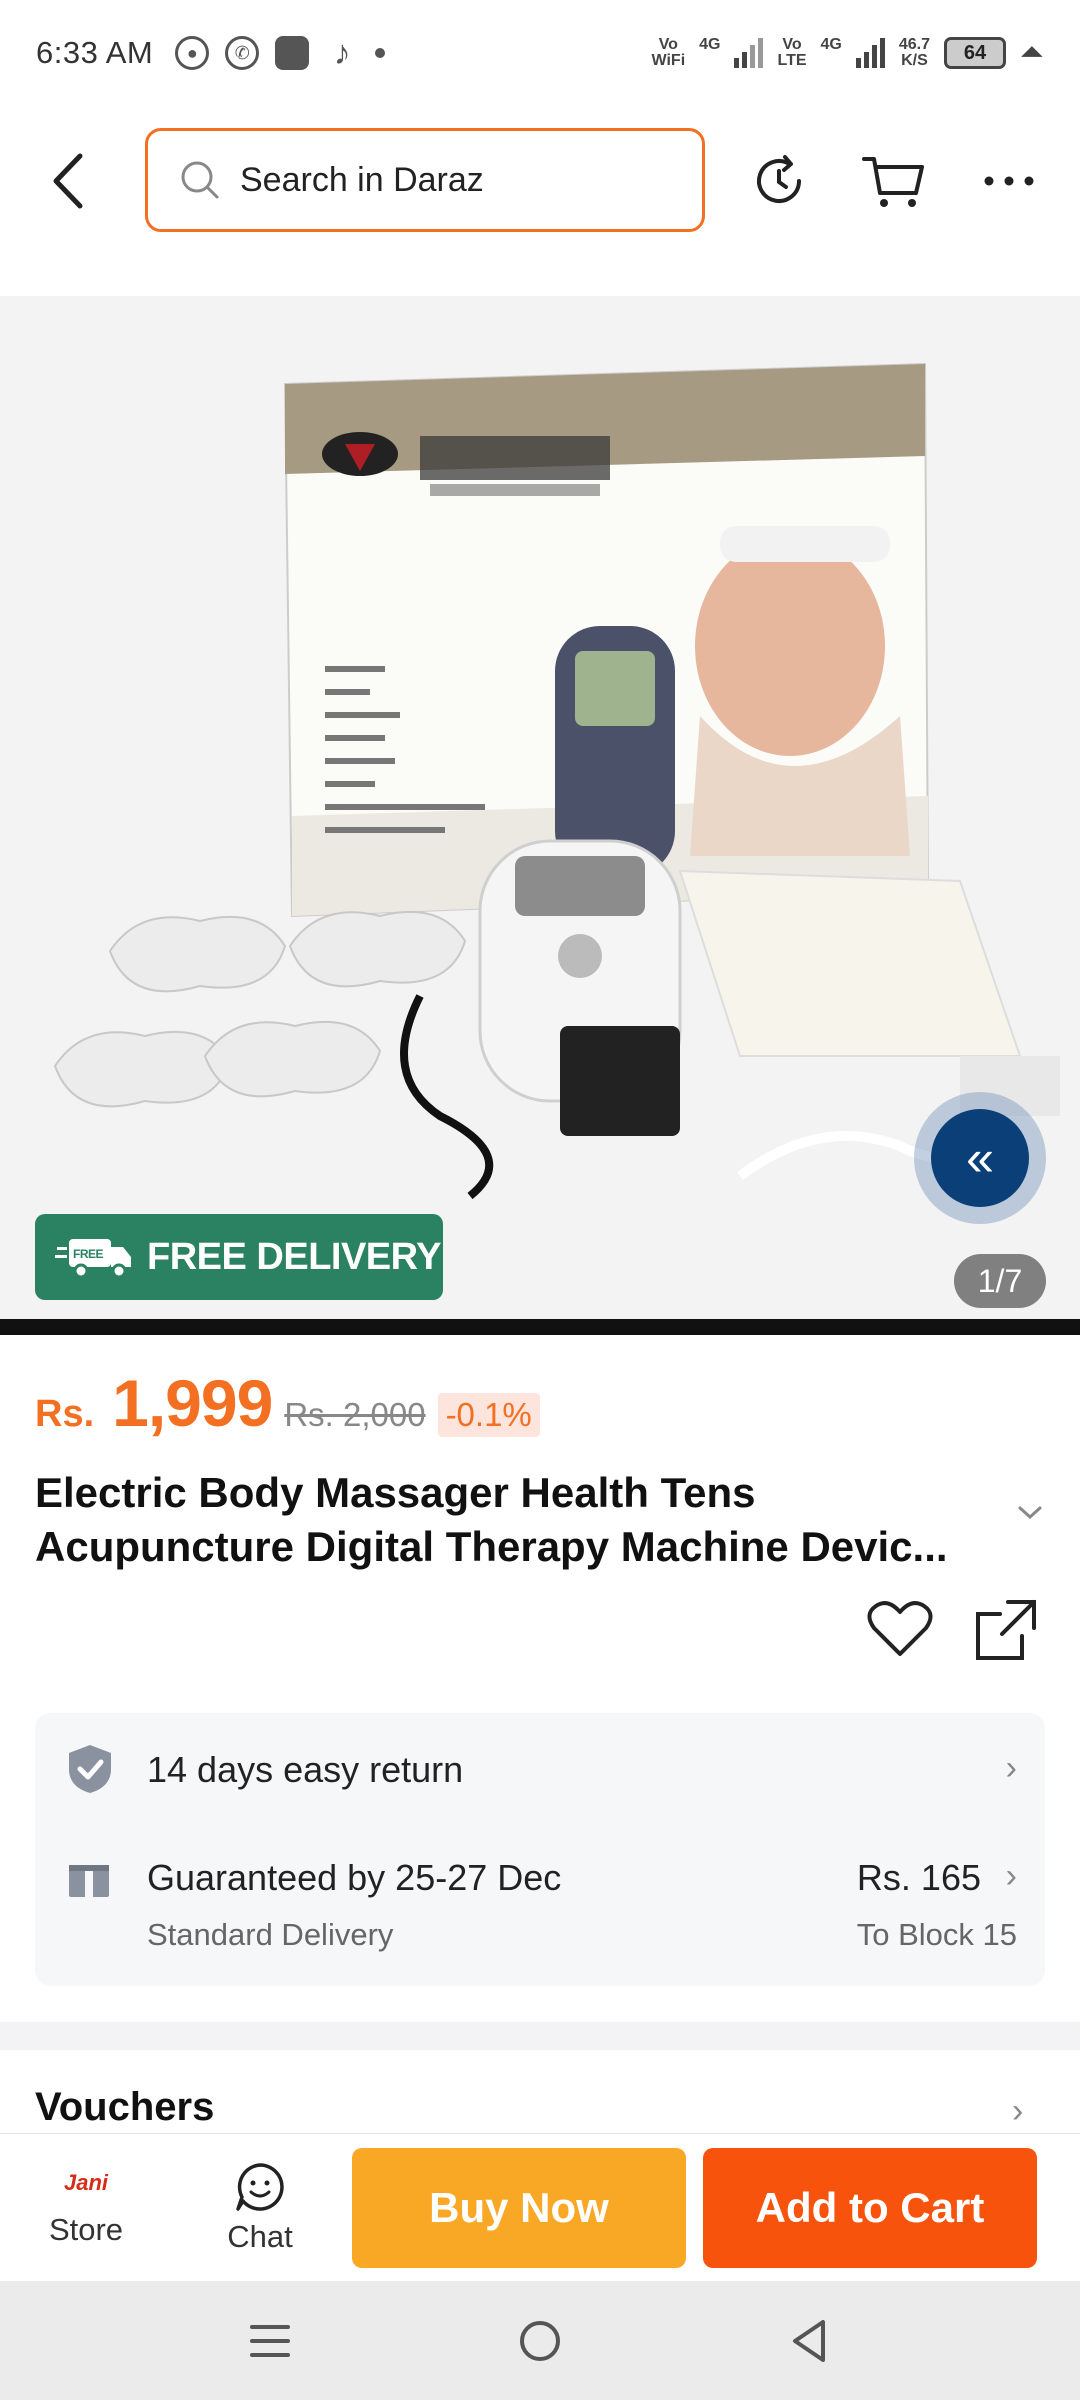 Image resolution: width=1080 pixels, height=2400 pixels. I want to click on search-placeholder: Search in Daraz, so click(362, 179).